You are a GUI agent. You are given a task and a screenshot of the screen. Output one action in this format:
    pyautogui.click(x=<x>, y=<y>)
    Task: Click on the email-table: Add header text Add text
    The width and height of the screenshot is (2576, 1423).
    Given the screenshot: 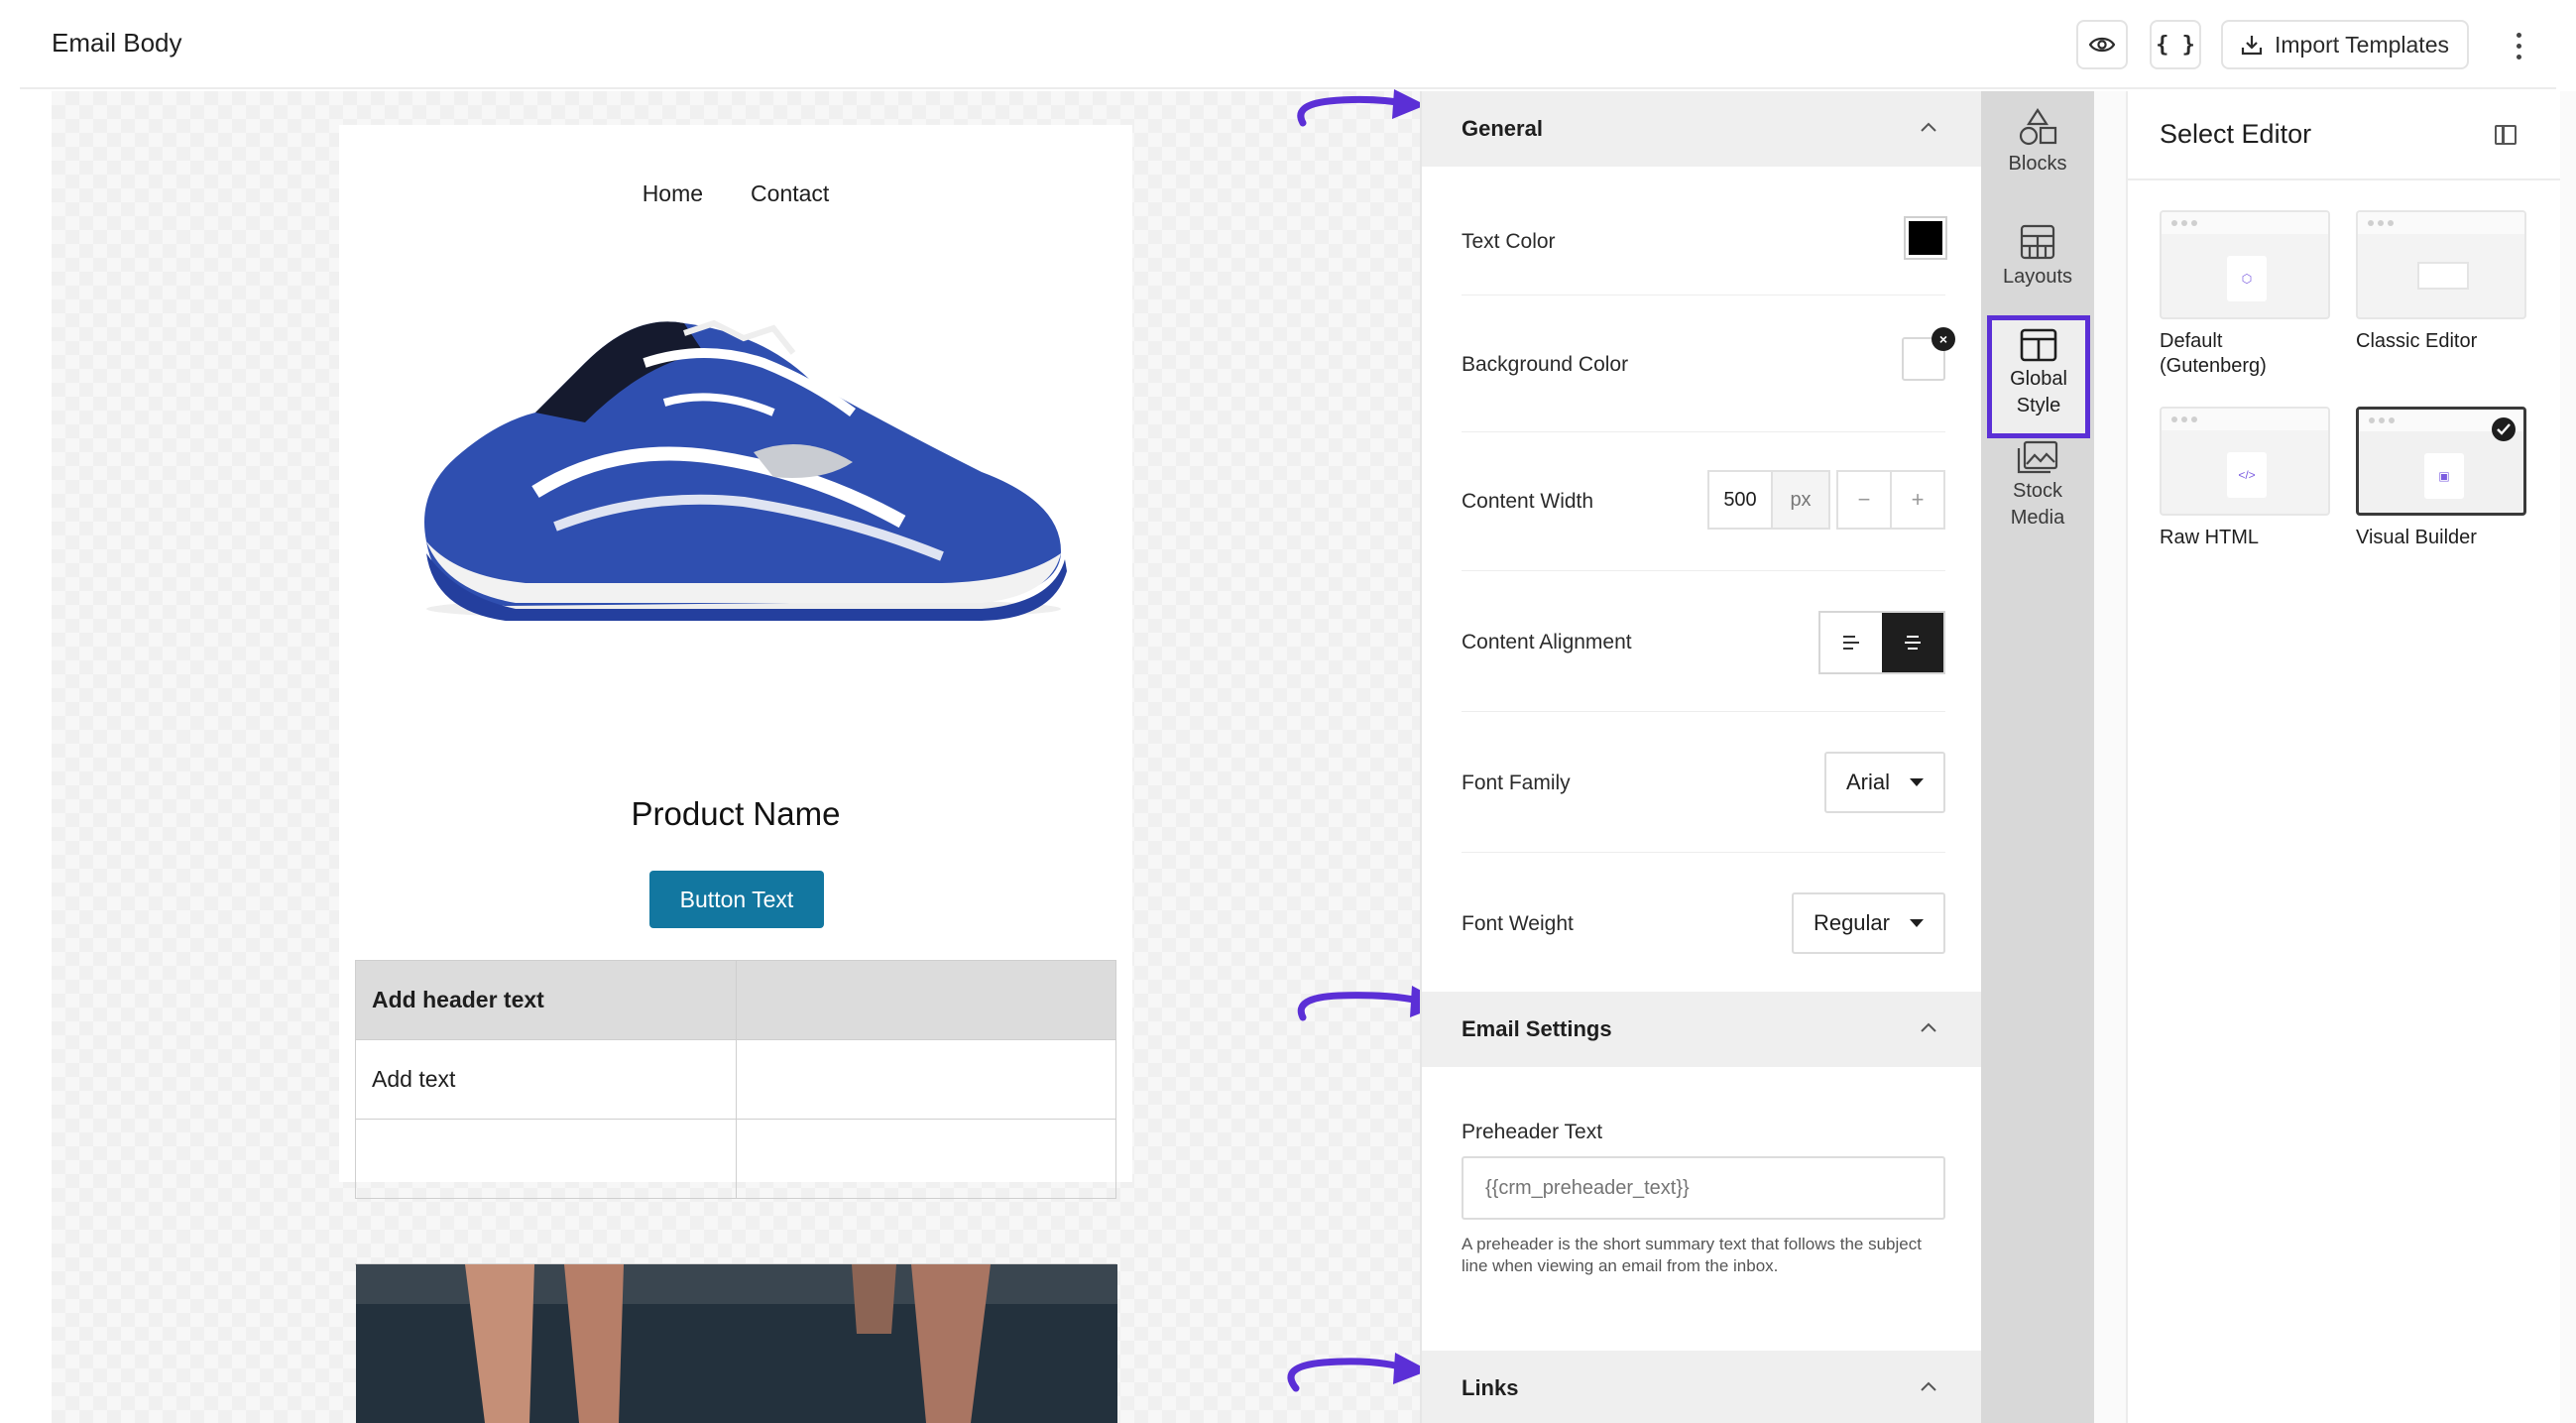 What is the action you would take?
    pyautogui.click(x=736, y=1080)
    